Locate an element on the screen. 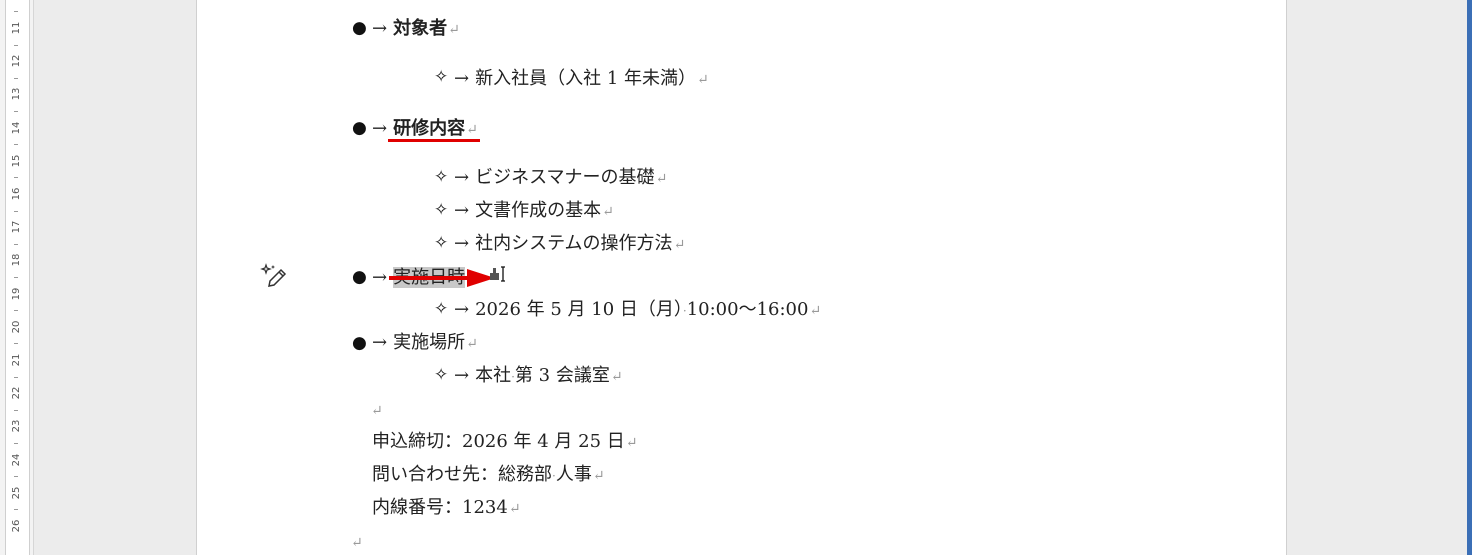  ruler-number: 12 is located at coordinates (16, 61).